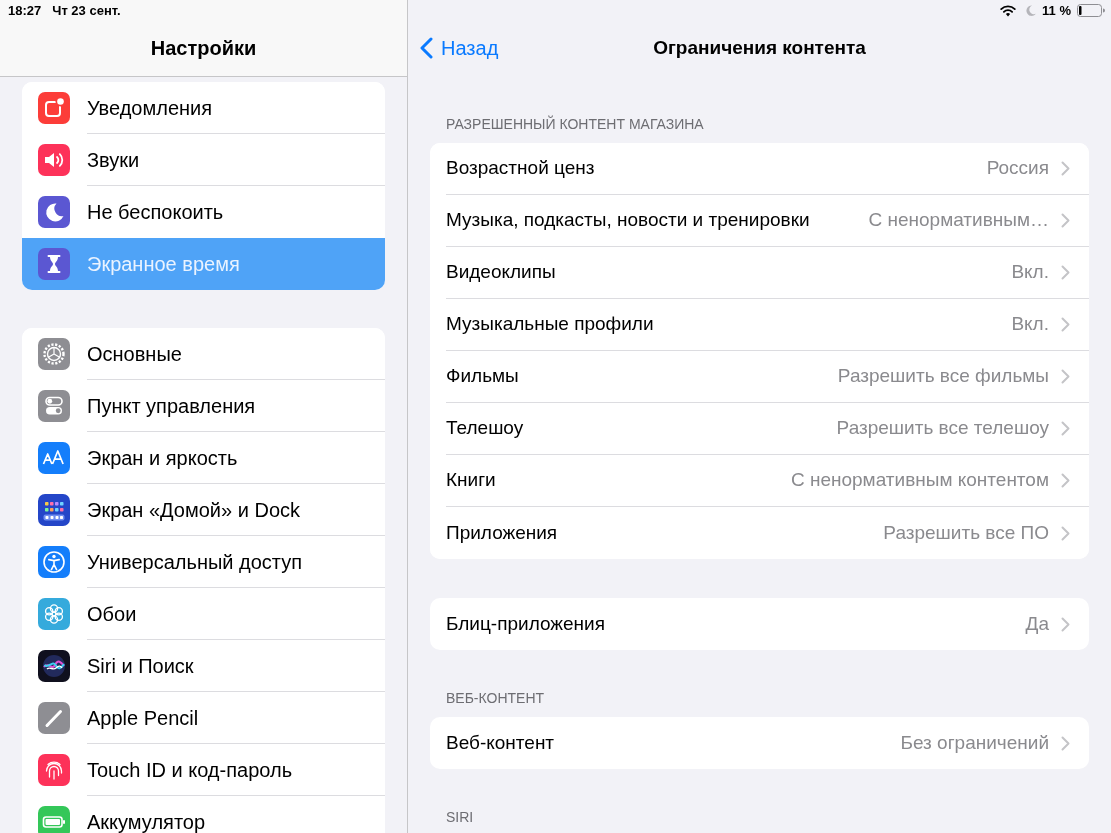 The image size is (1111, 833). Describe the element at coordinates (1008, 10) in the screenshot. I see `wifi-icon` at that location.